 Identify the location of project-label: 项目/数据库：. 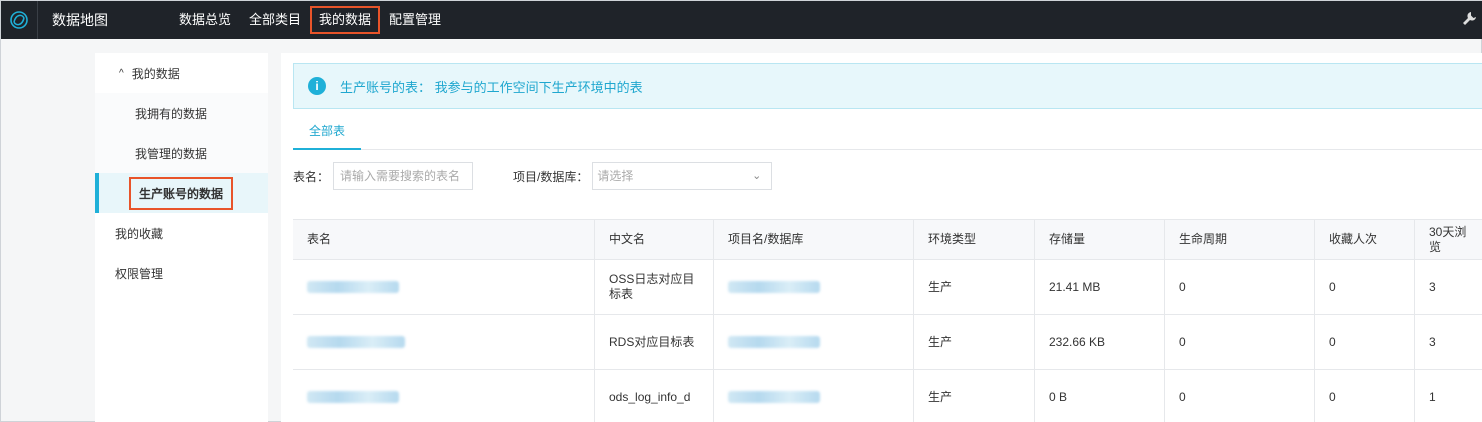
(551, 176).